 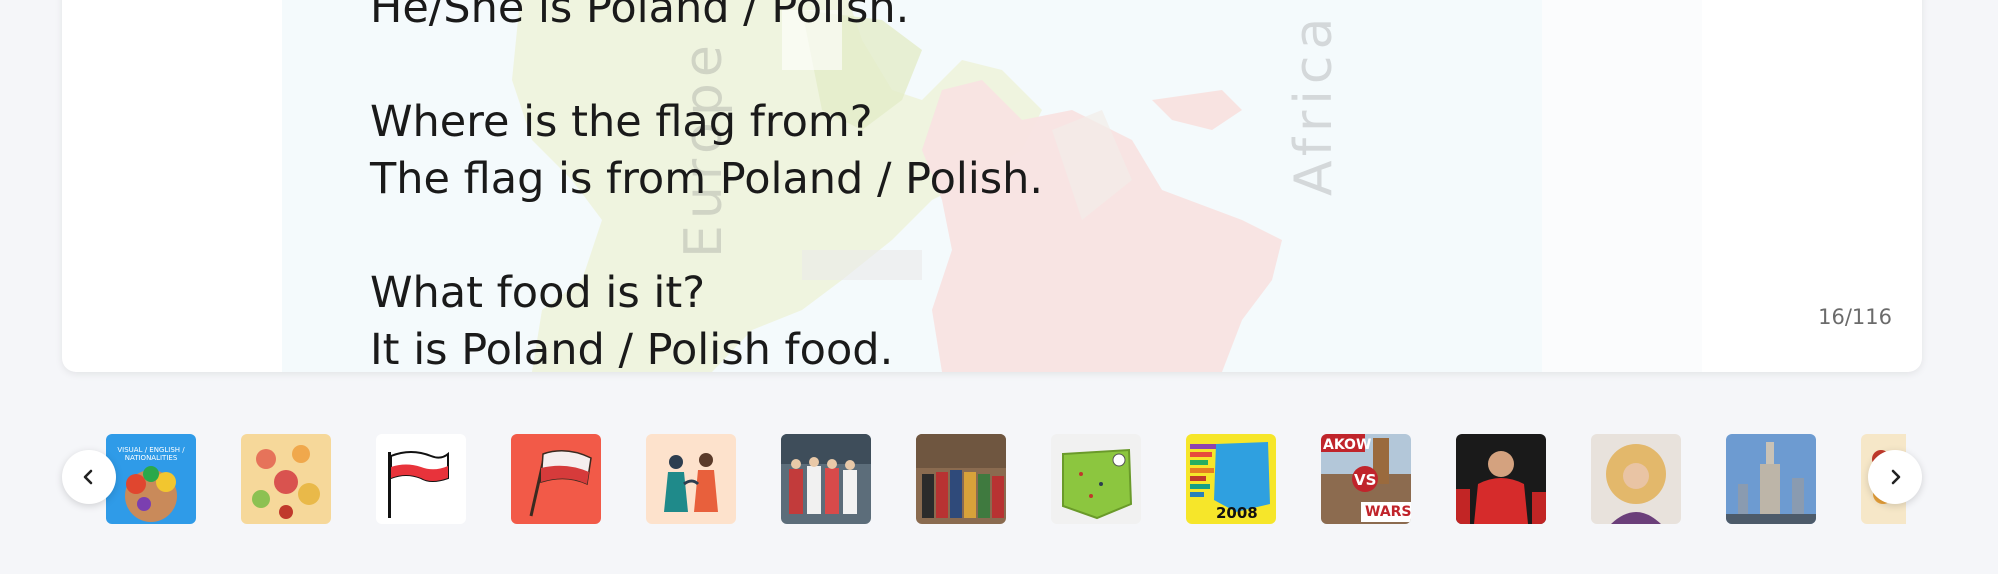 I want to click on thumbnail-caption: WARS, so click(x=1388, y=512).